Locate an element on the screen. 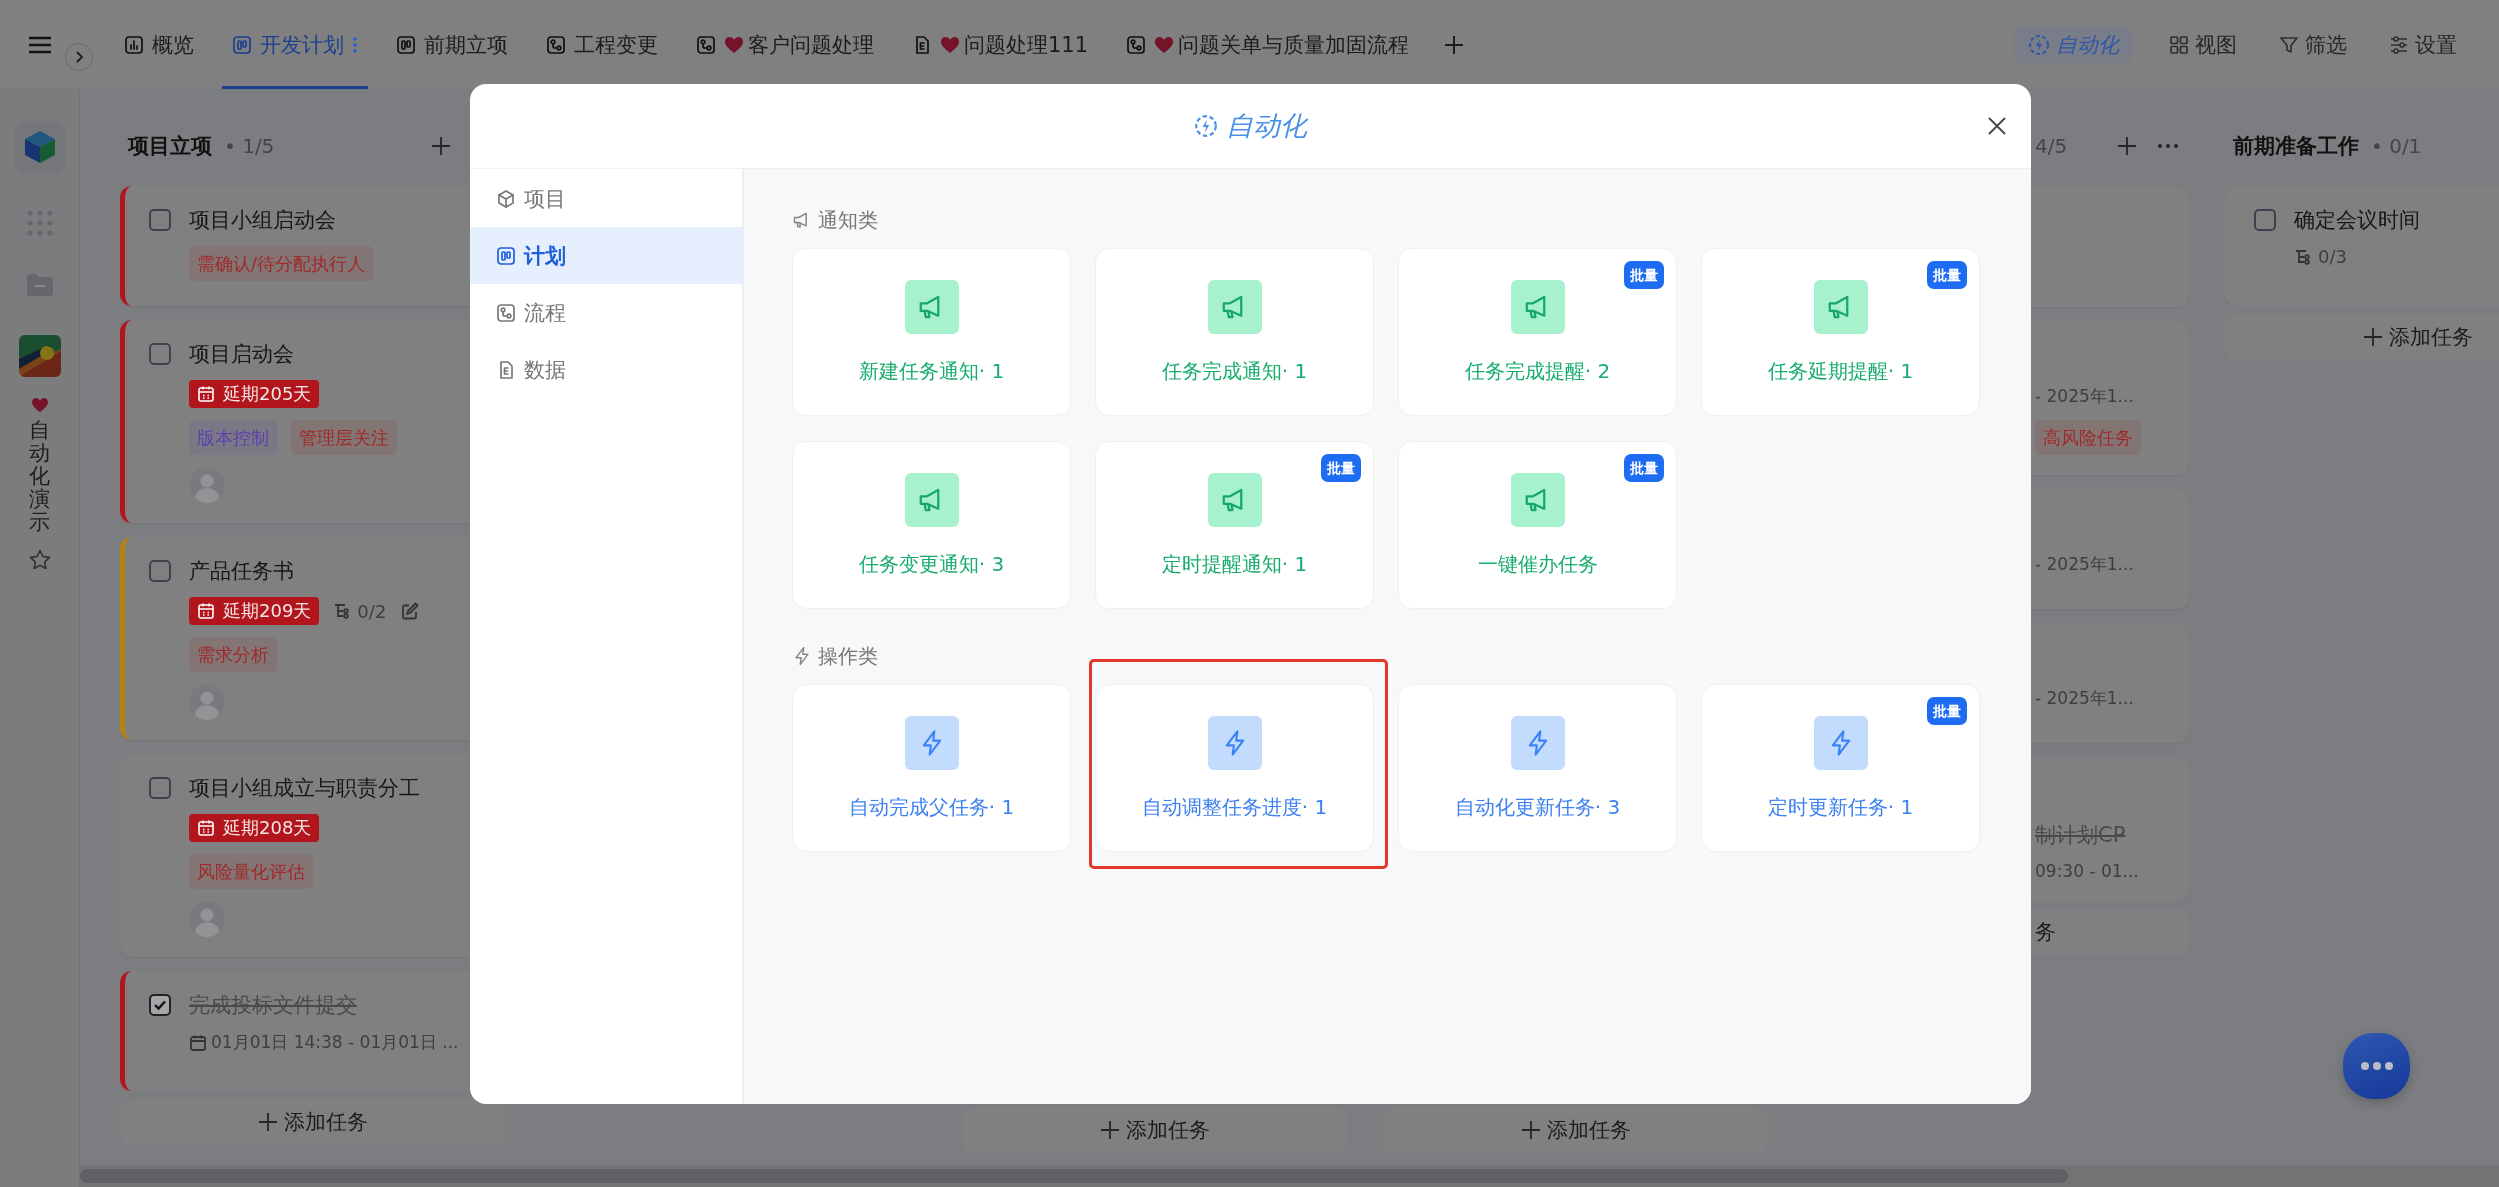 The image size is (2499, 1187). column-count: 4/5 is located at coordinates (2051, 146).